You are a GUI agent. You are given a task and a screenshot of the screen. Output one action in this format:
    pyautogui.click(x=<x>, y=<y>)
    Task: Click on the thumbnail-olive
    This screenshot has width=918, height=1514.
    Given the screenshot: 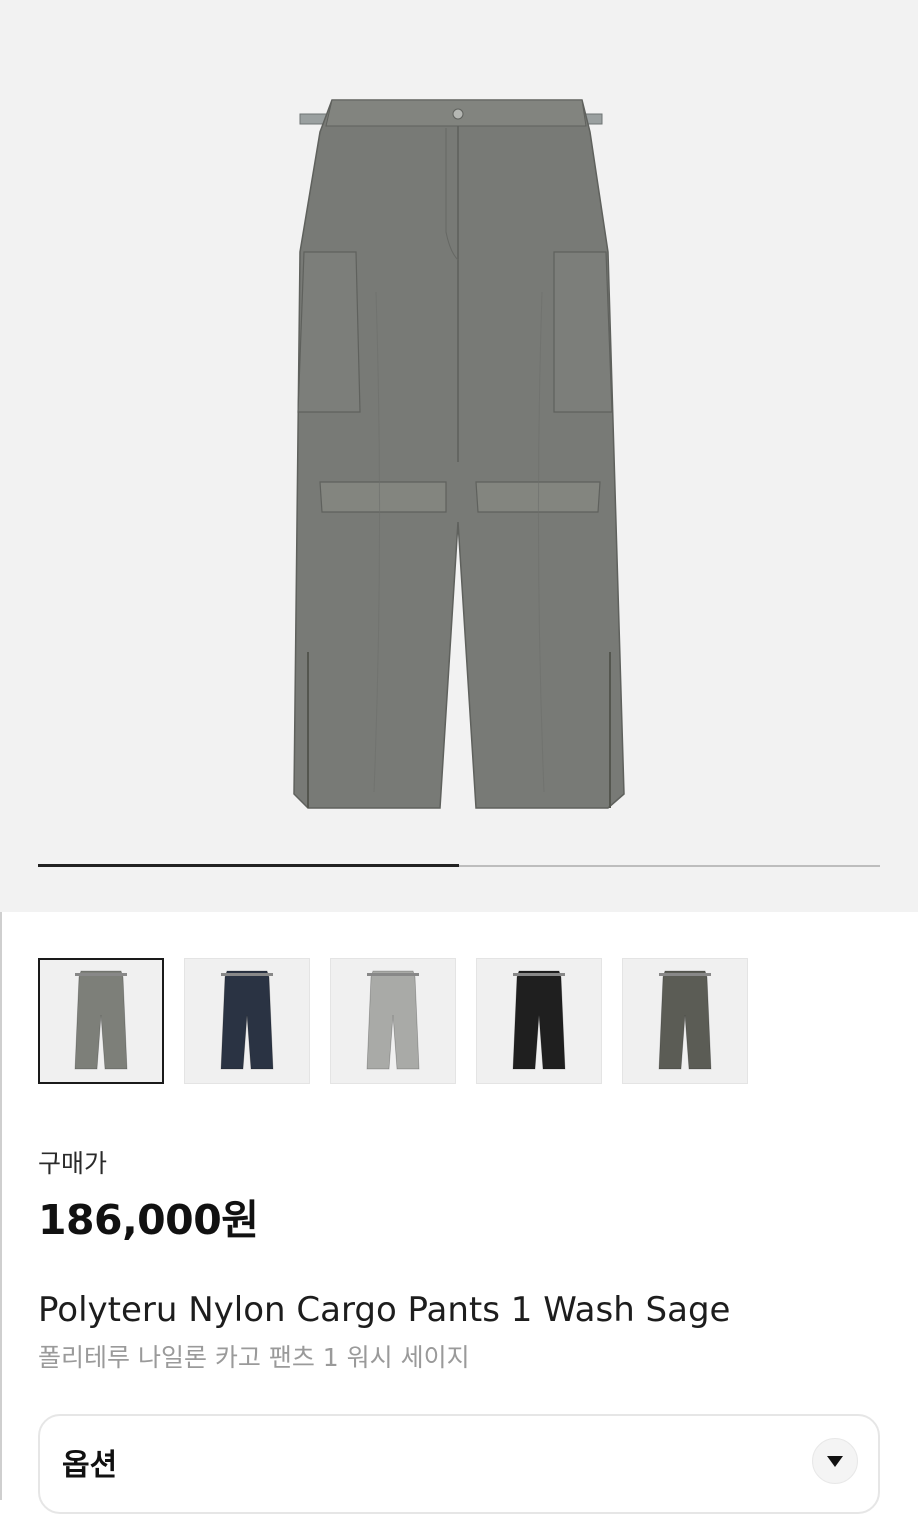 What is the action you would take?
    pyautogui.click(x=685, y=1021)
    